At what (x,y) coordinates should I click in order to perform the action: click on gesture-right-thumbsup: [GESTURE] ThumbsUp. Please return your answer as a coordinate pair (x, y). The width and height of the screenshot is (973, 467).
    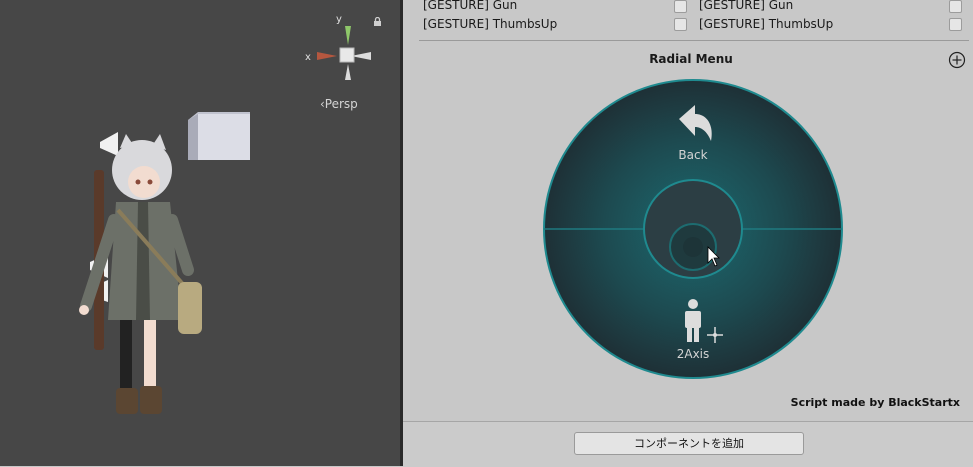
    Looking at the image, I should click on (766, 24).